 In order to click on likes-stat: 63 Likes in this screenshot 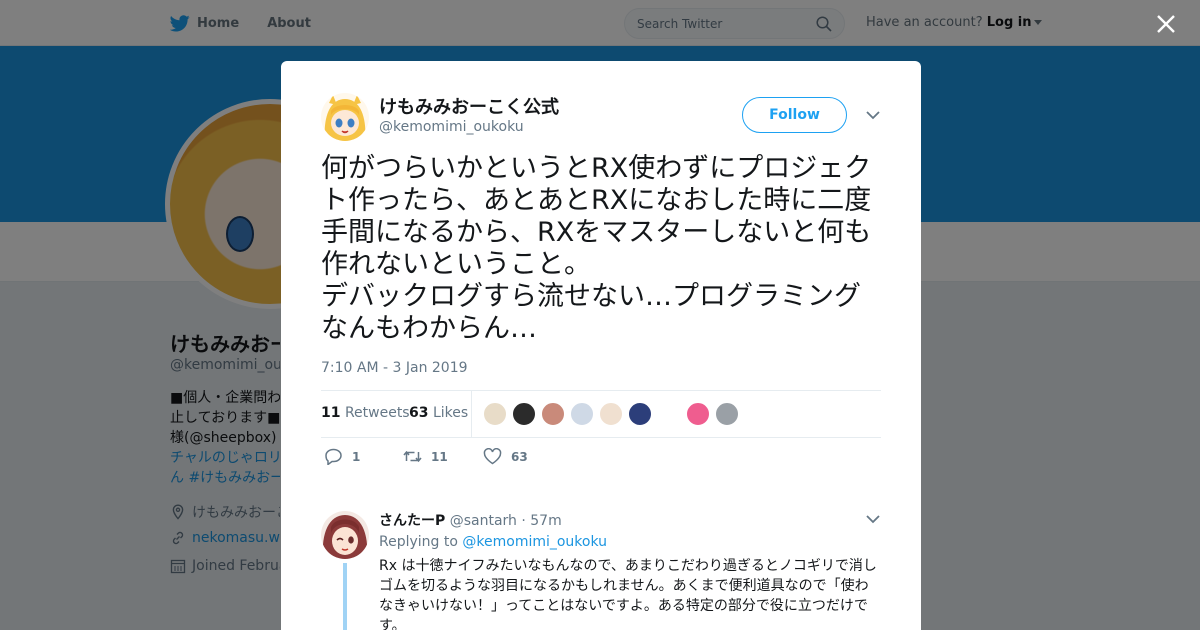, I will do `click(438, 413)`.